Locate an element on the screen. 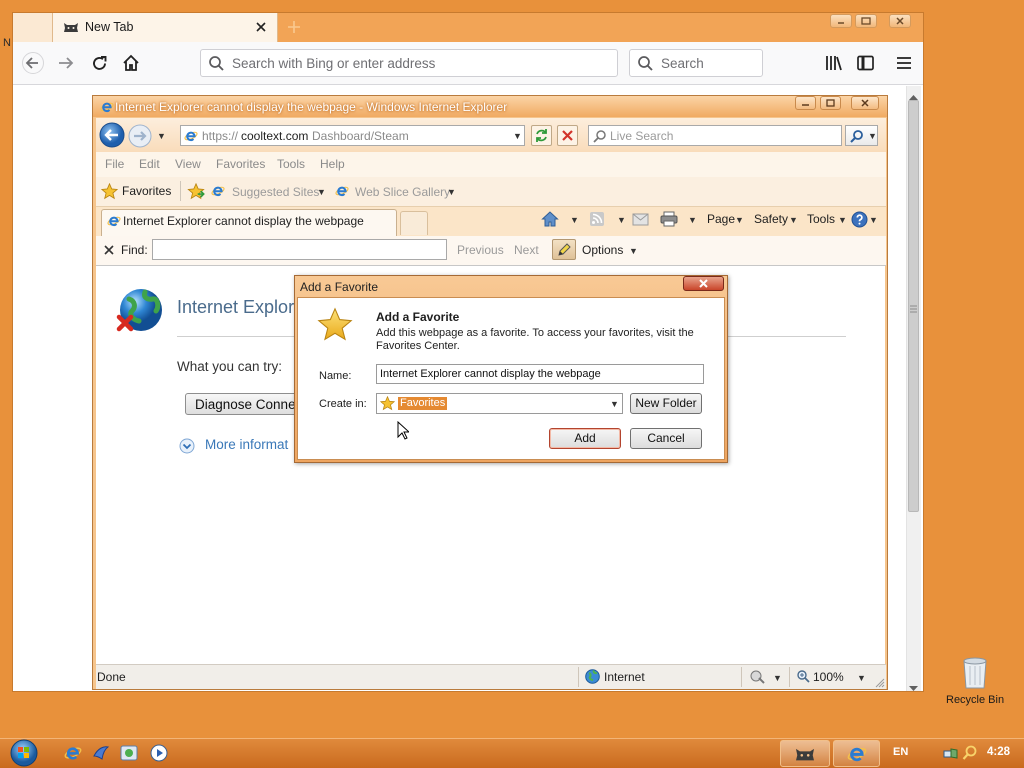 The height and width of the screenshot is (768, 1024). diagnose-connection-button: Diagnose Connec is located at coordinates (242, 404).